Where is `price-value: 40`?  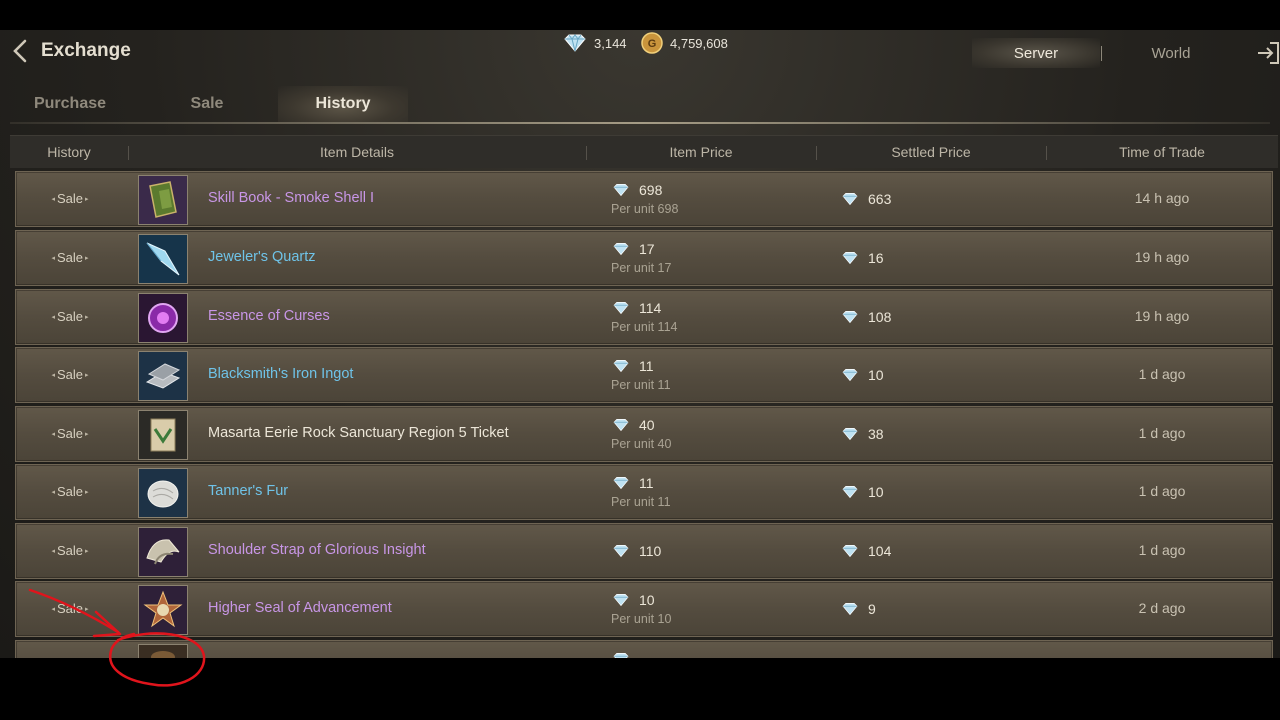 price-value: 40 is located at coordinates (647, 425).